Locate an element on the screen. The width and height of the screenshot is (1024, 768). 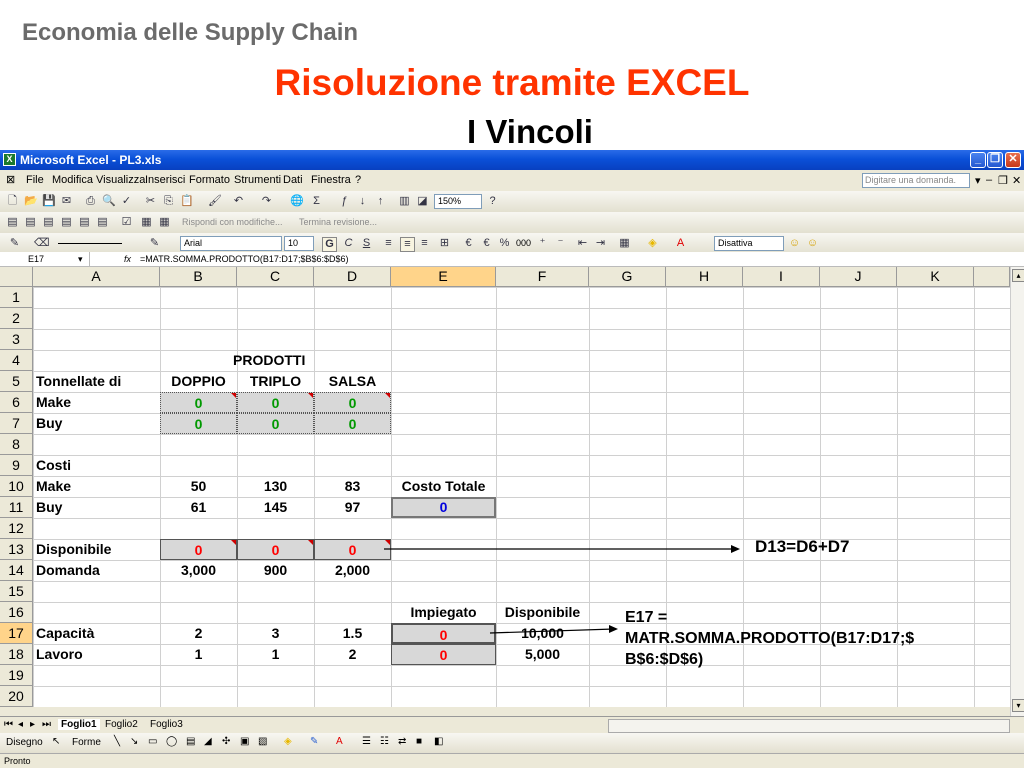
review-icon-5: ▤ is located at coordinates (84, 222).